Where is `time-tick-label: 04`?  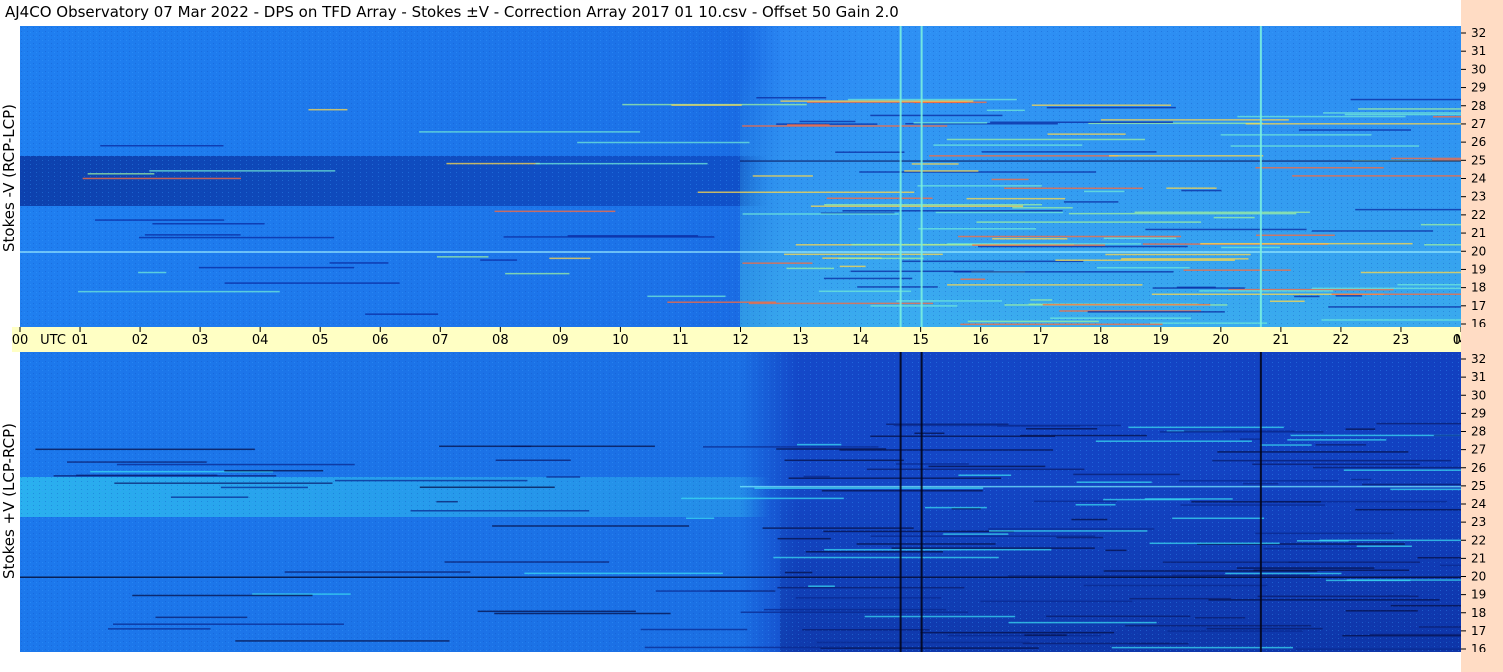
time-tick-label: 04 is located at coordinates (260, 340).